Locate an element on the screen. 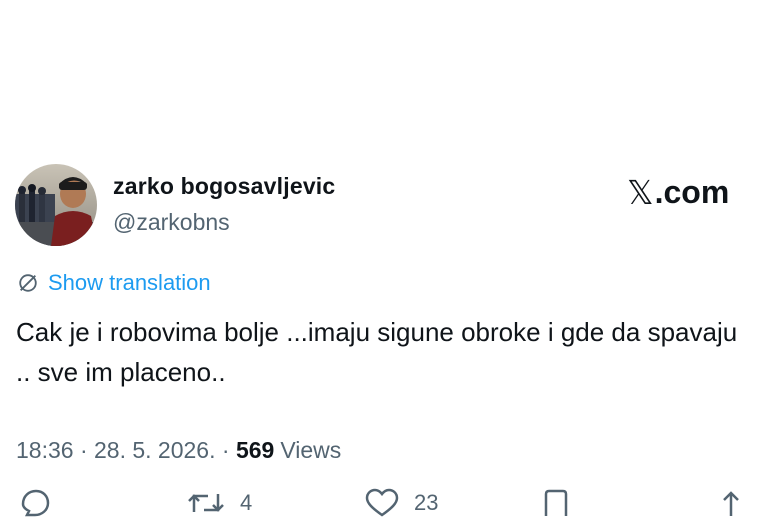 Image resolution: width=765 pixels, height=518 pixels. tweet-timestamp: 18:36 · 28. 5. 2026. · is located at coordinates (126, 450).